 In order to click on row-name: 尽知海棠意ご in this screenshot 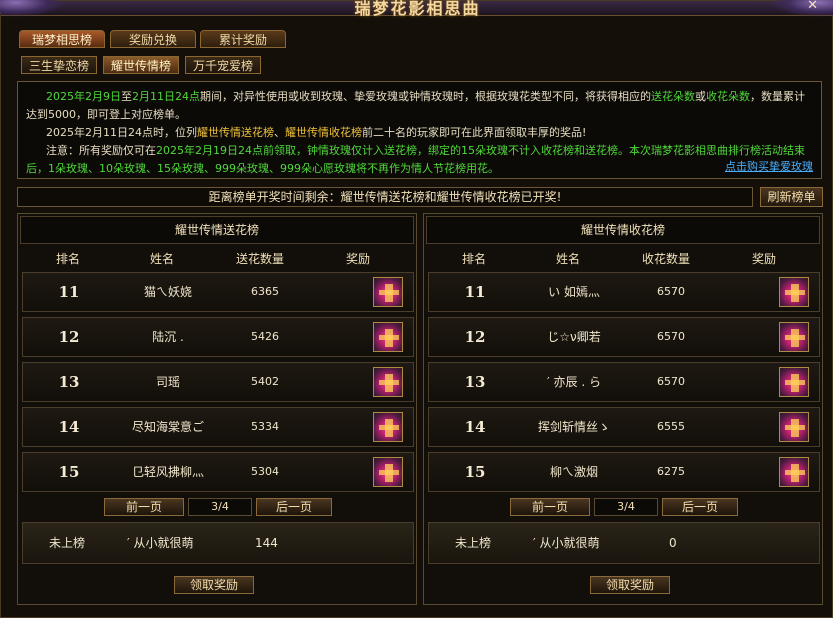, I will do `click(167, 427)`.